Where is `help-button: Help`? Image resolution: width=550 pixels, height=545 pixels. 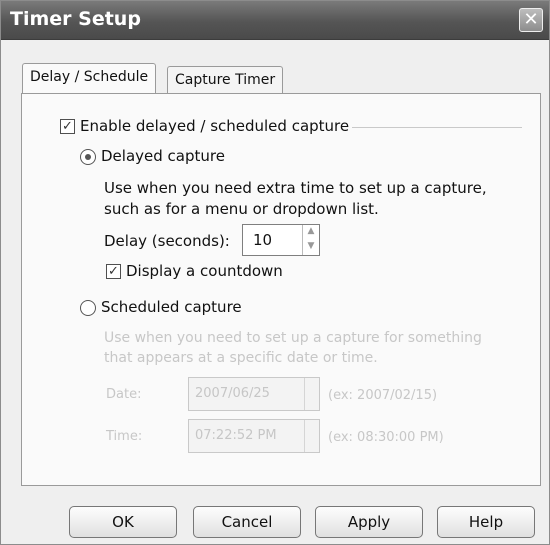 help-button: Help is located at coordinates (486, 522).